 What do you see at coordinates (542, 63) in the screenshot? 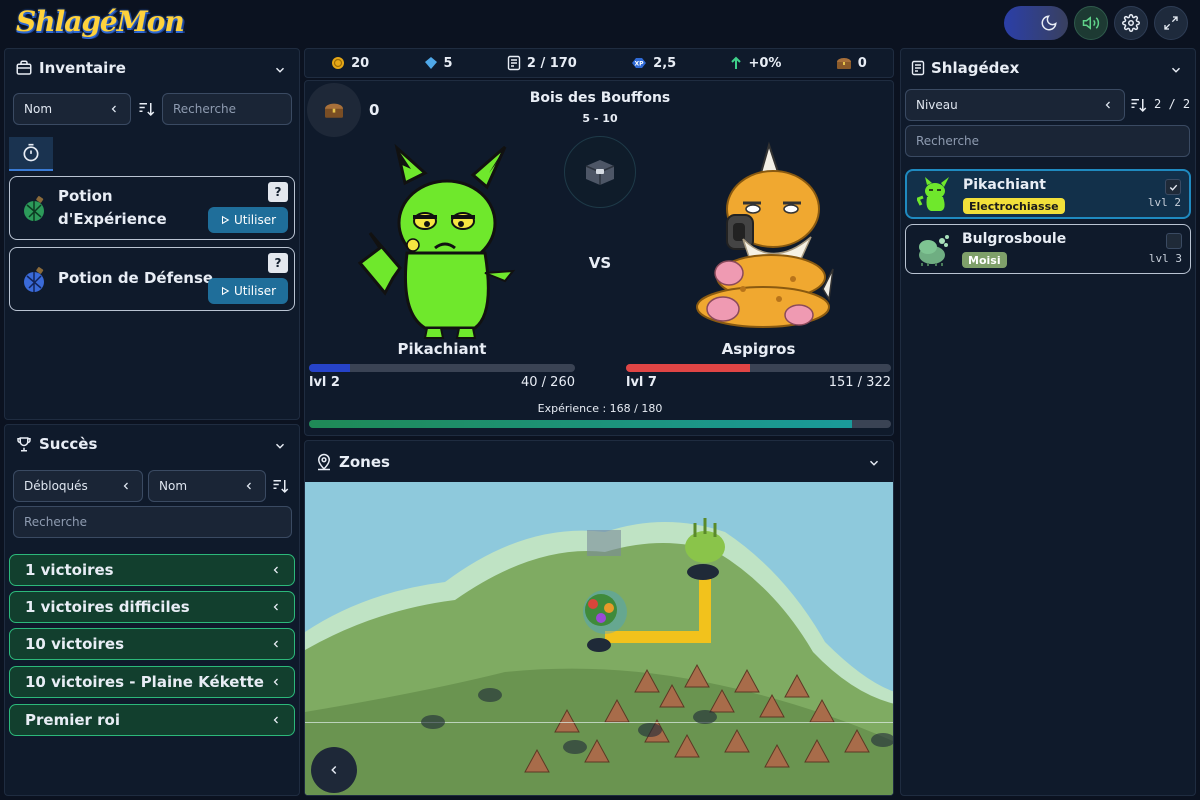
I see `dex-stat: 2 / 170` at bounding box center [542, 63].